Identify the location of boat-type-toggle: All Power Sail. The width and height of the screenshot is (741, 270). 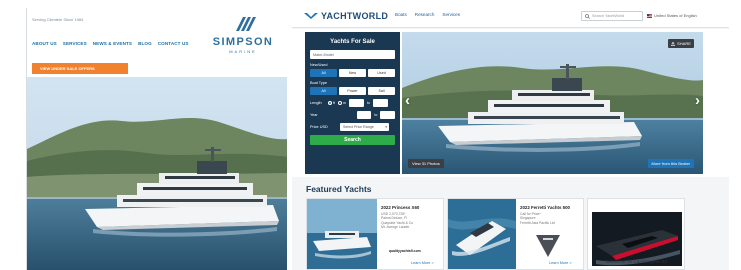
(352, 91).